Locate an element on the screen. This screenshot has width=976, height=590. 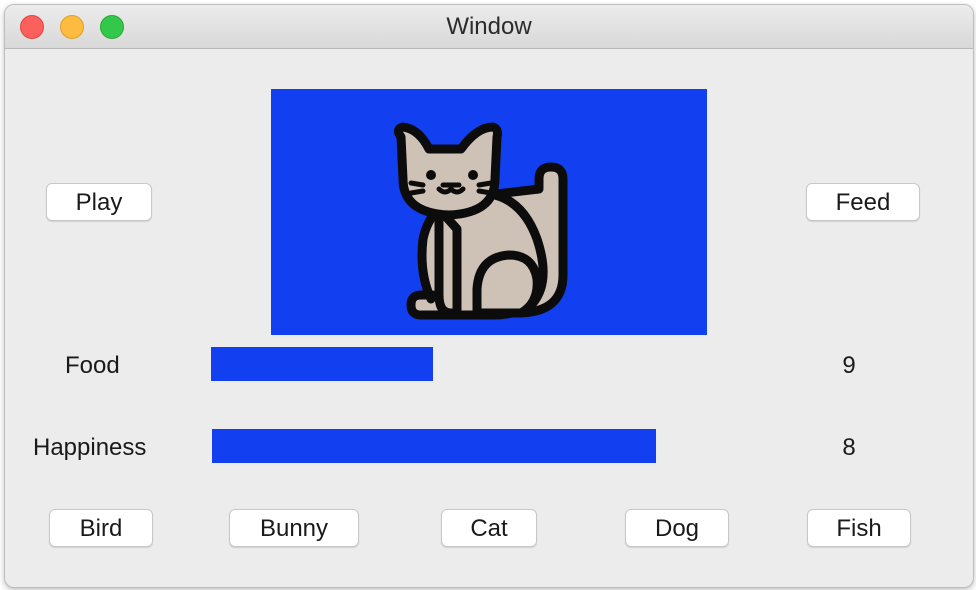
window-title: Window is located at coordinates (489, 26).